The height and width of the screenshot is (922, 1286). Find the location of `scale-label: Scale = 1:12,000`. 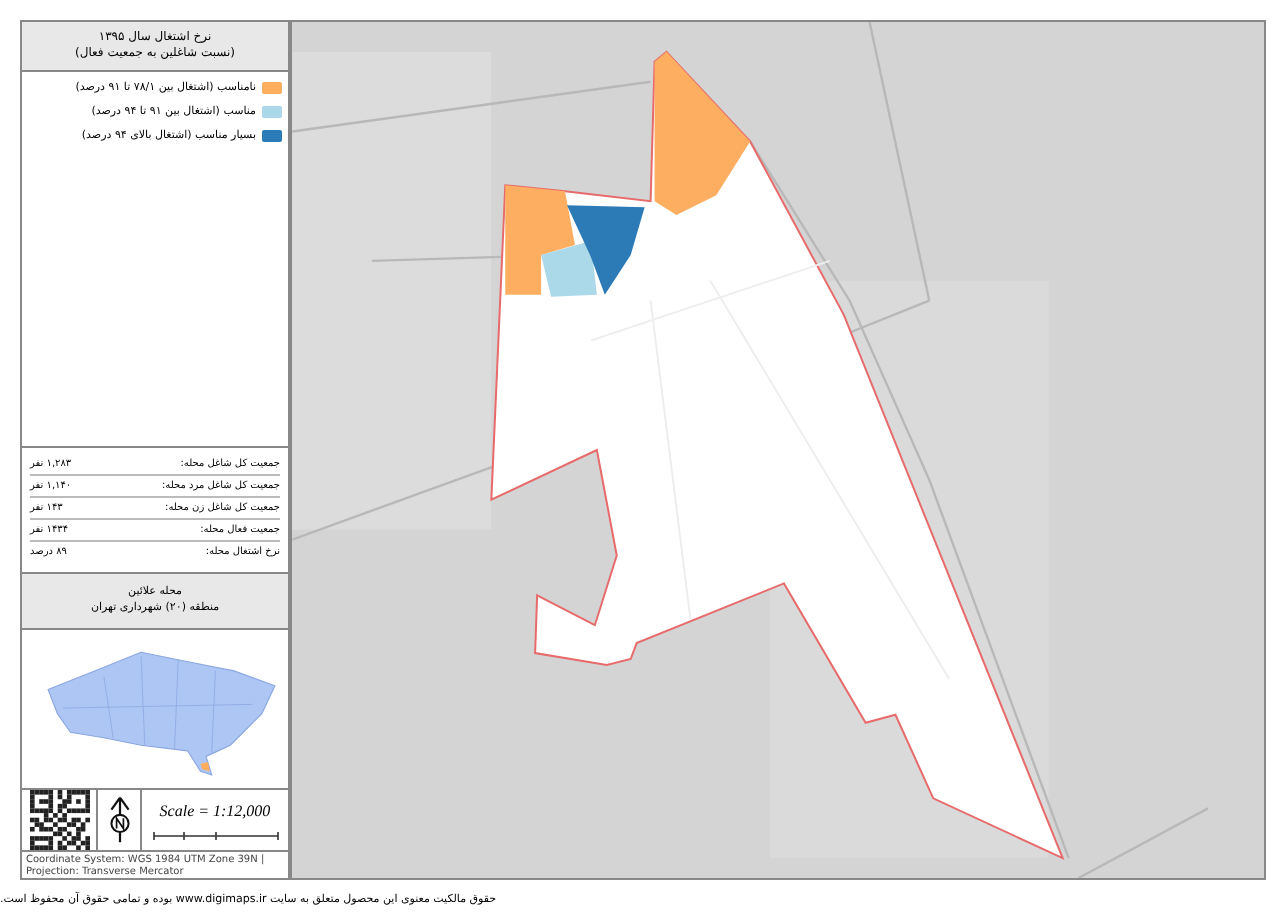

scale-label: Scale = 1:12,000 is located at coordinates (215, 811).